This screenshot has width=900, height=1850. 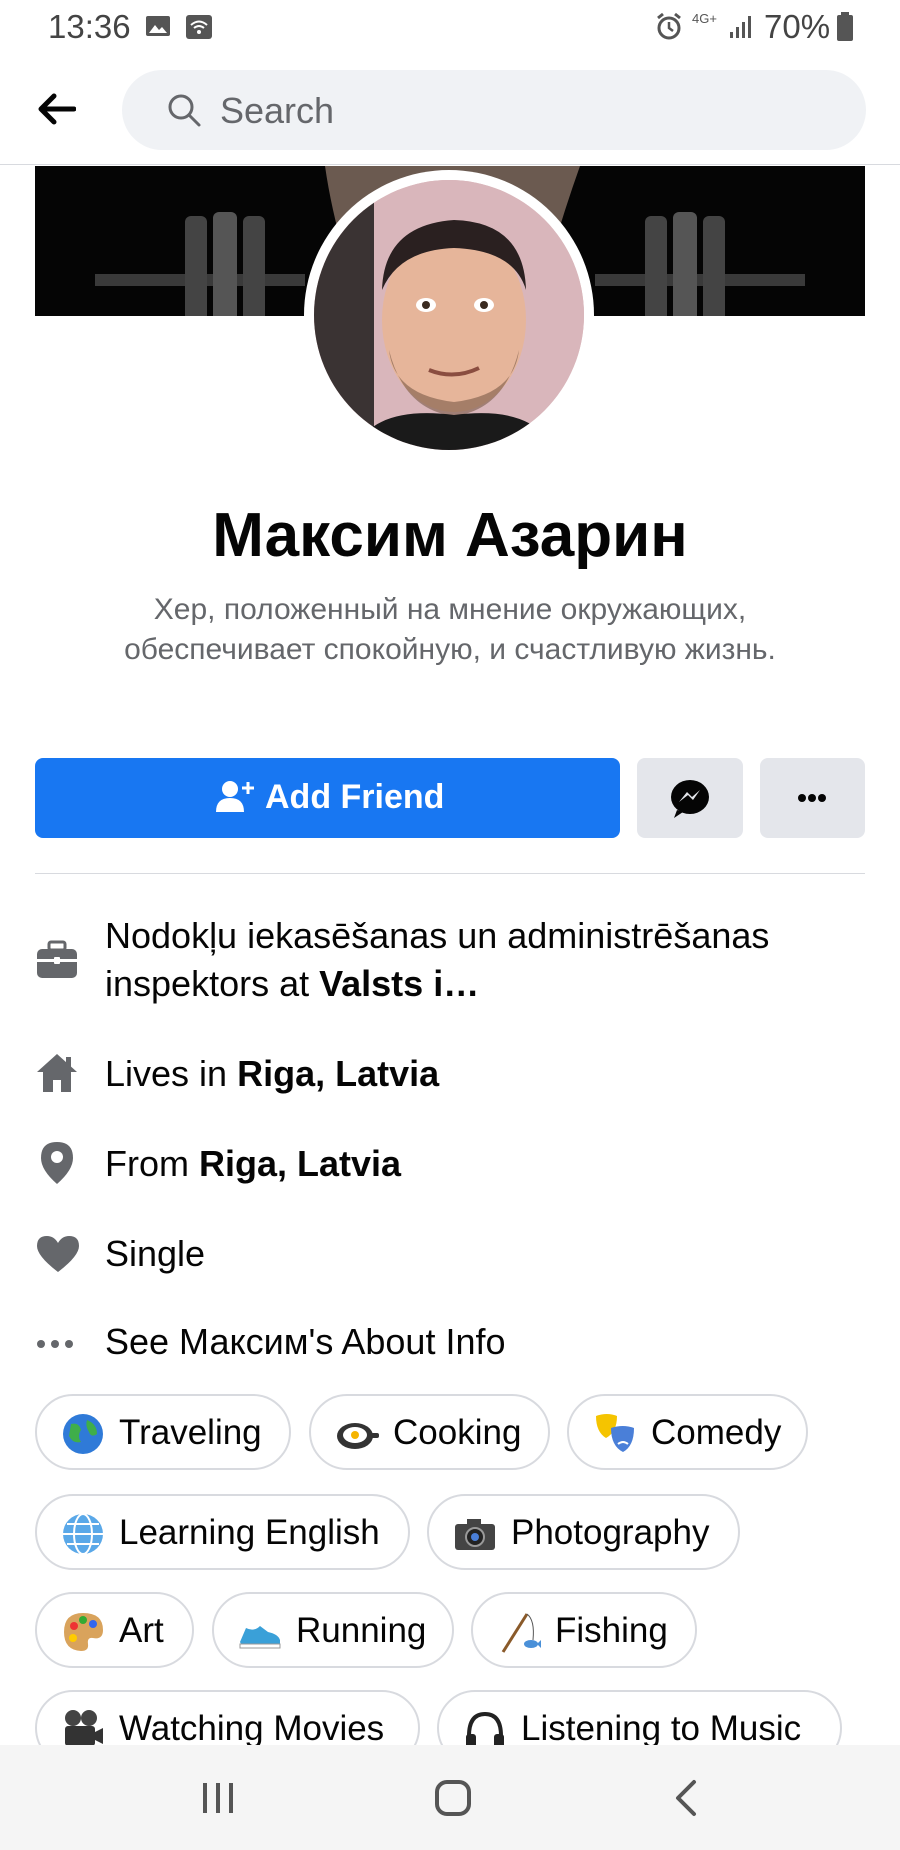 I want to click on hobby-chip-photography: Photography, so click(x=583, y=1532).